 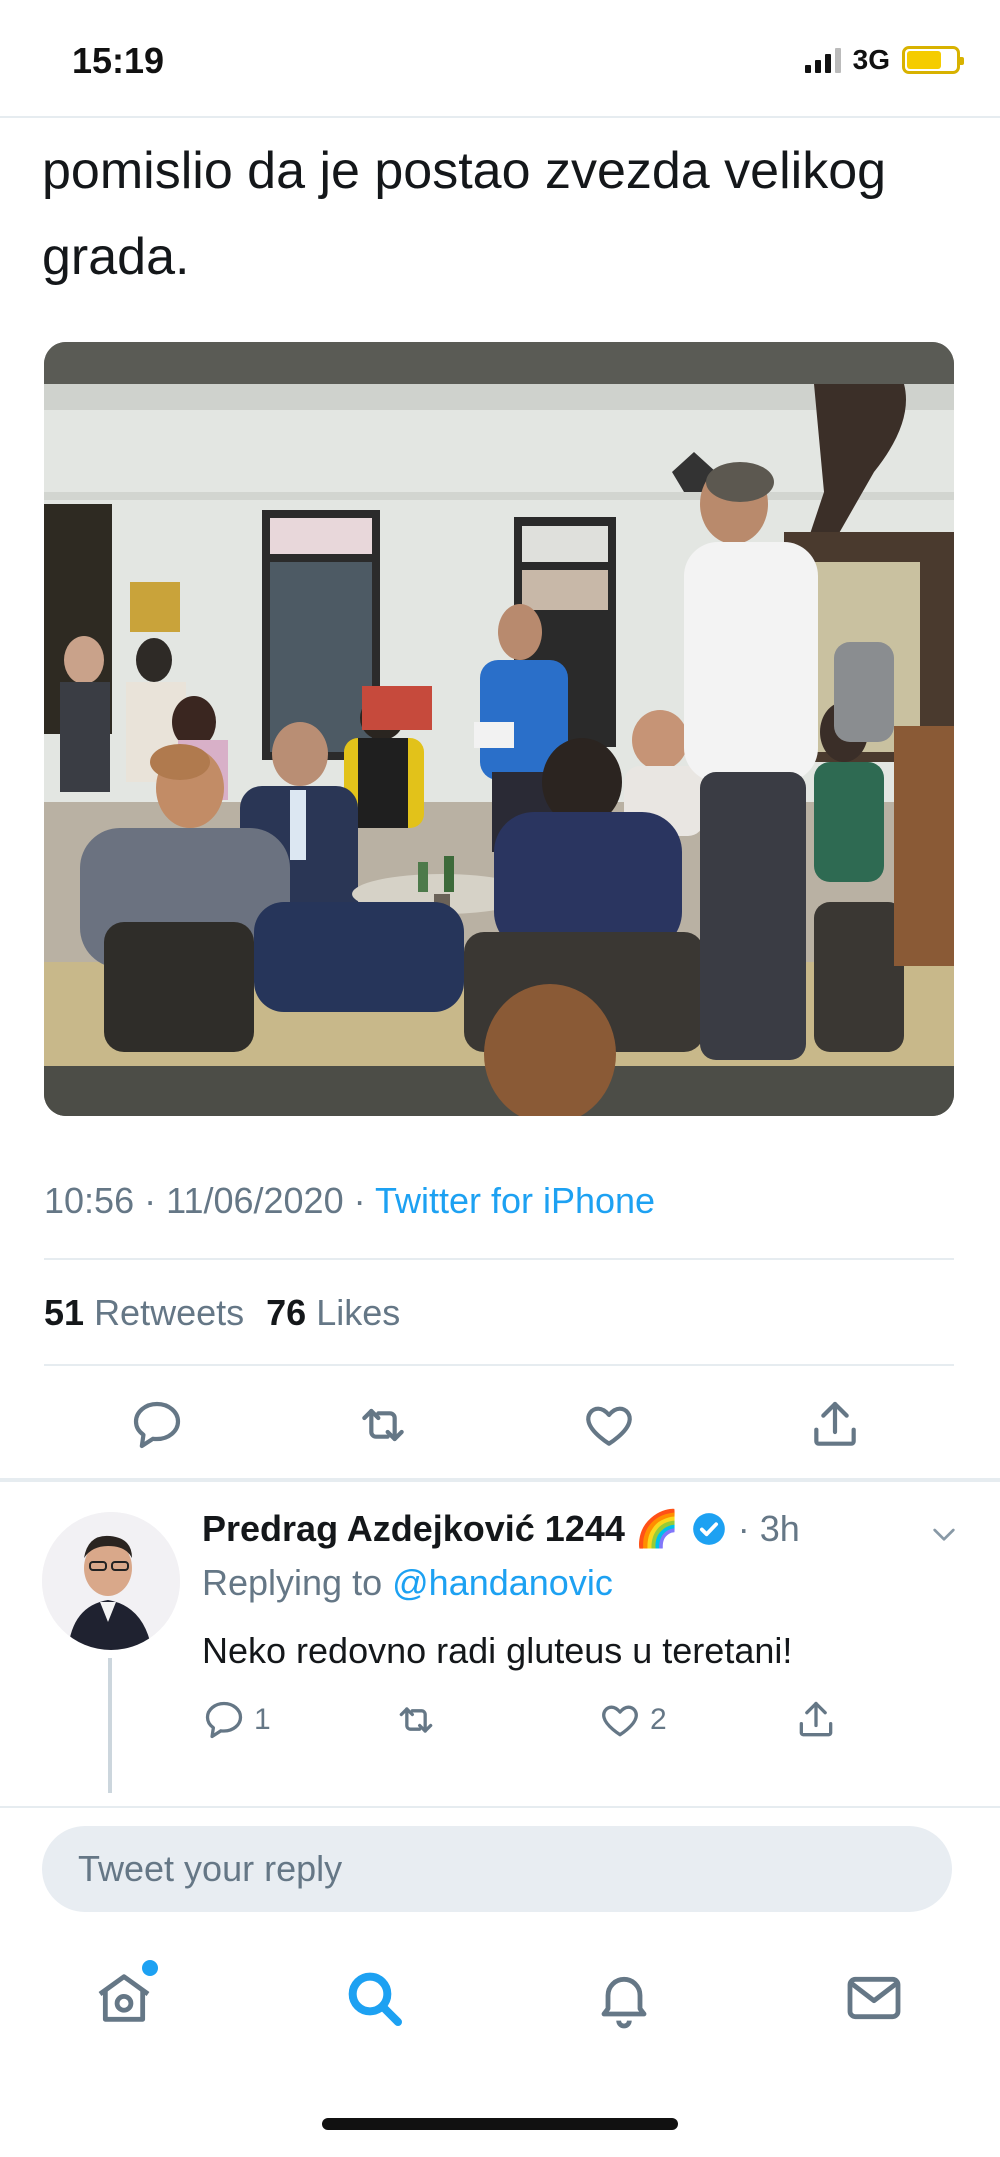 I want to click on battery-icon, so click(x=933, y=60).